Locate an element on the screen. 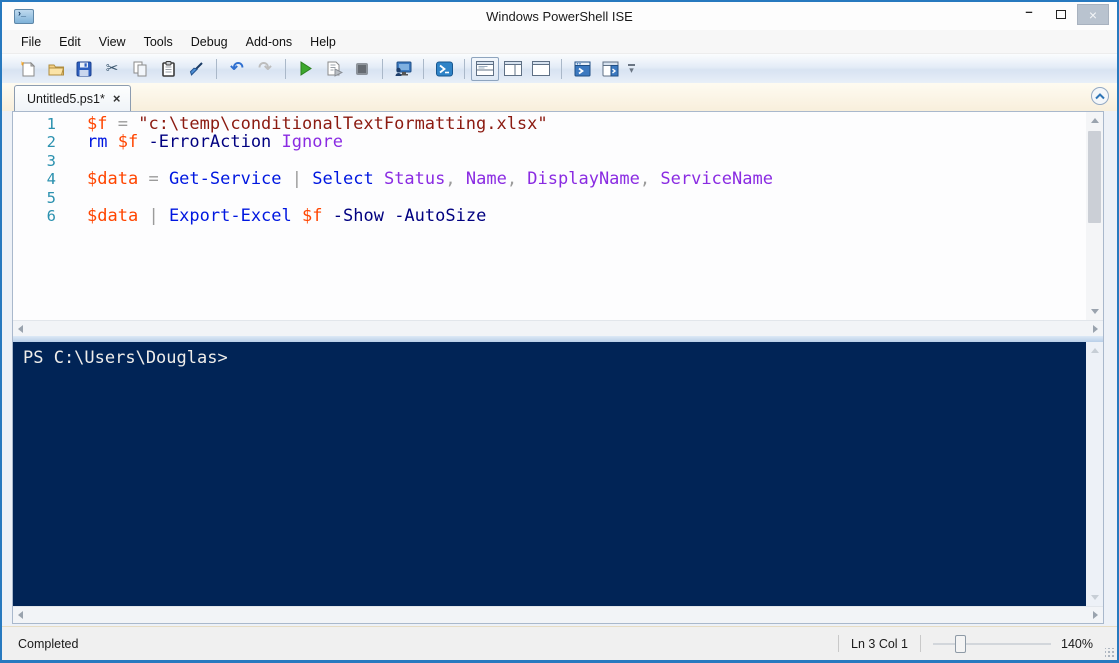 This screenshot has height=663, width=1119. run-icon is located at coordinates (306, 68).